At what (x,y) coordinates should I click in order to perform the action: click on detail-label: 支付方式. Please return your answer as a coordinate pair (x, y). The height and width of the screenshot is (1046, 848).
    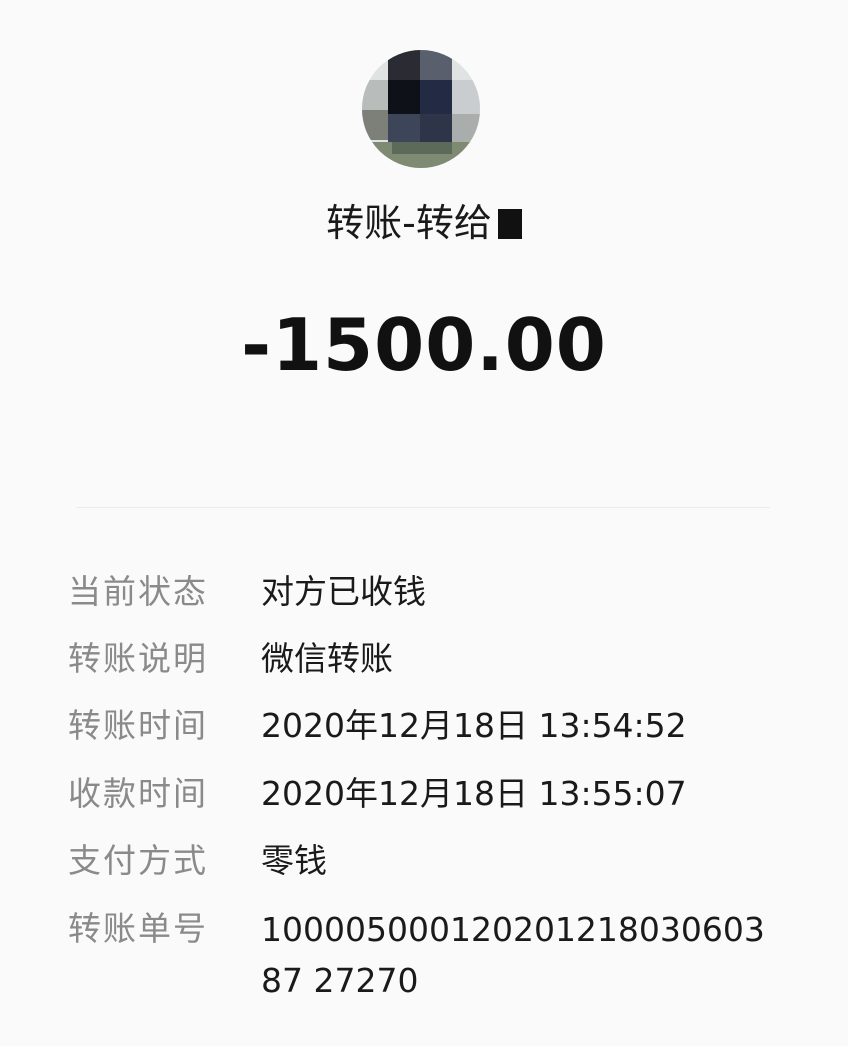
    Looking at the image, I should click on (138, 860).